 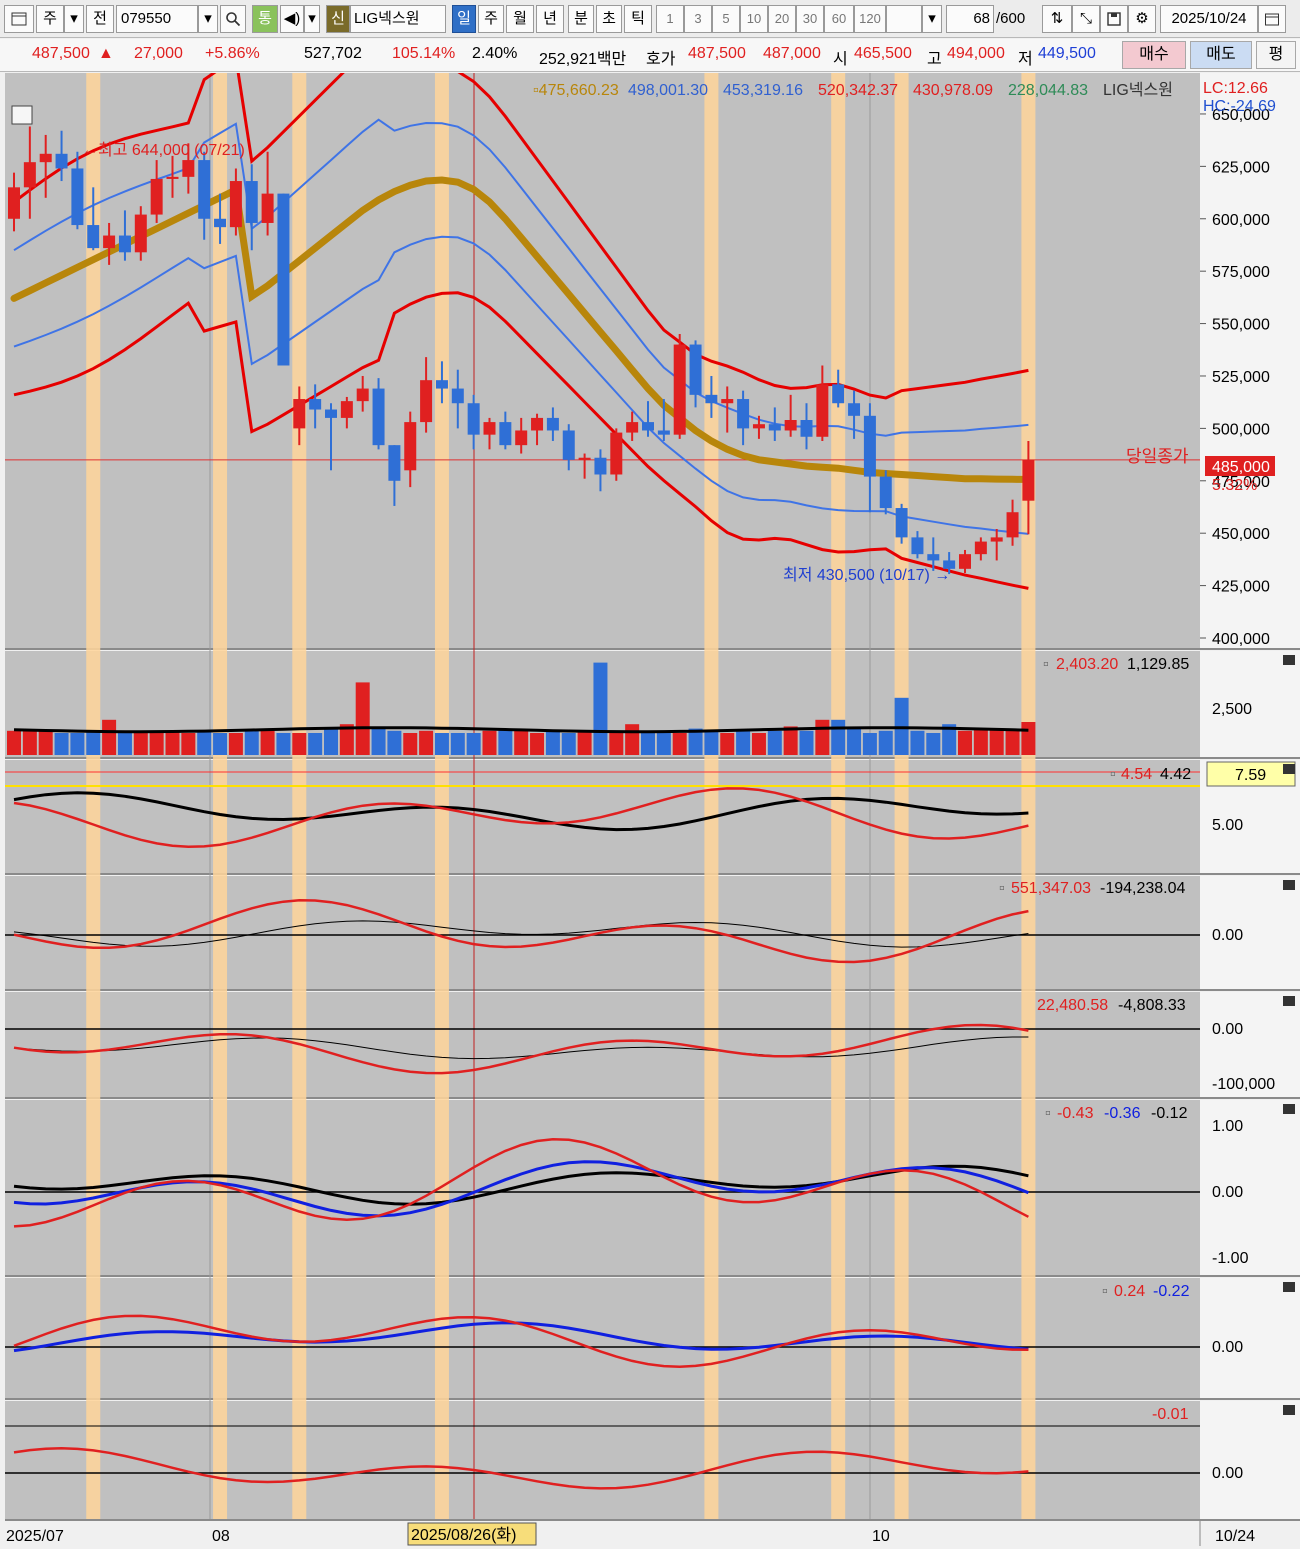 I want to click on interval-1: 1, so click(x=670, y=19).